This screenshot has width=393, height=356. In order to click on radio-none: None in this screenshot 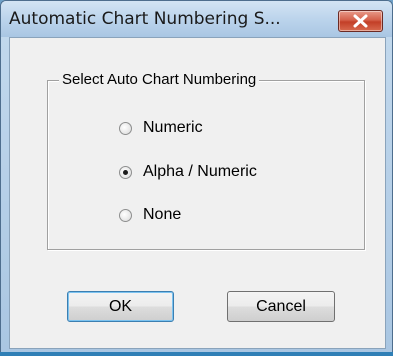, I will do `click(150, 215)`.